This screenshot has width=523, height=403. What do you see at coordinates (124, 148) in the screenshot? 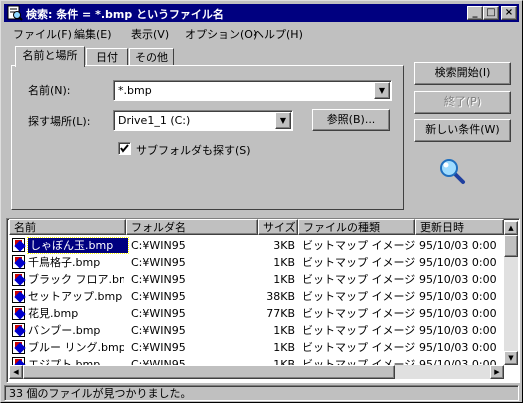
I see `subfolders-checkbox` at bounding box center [124, 148].